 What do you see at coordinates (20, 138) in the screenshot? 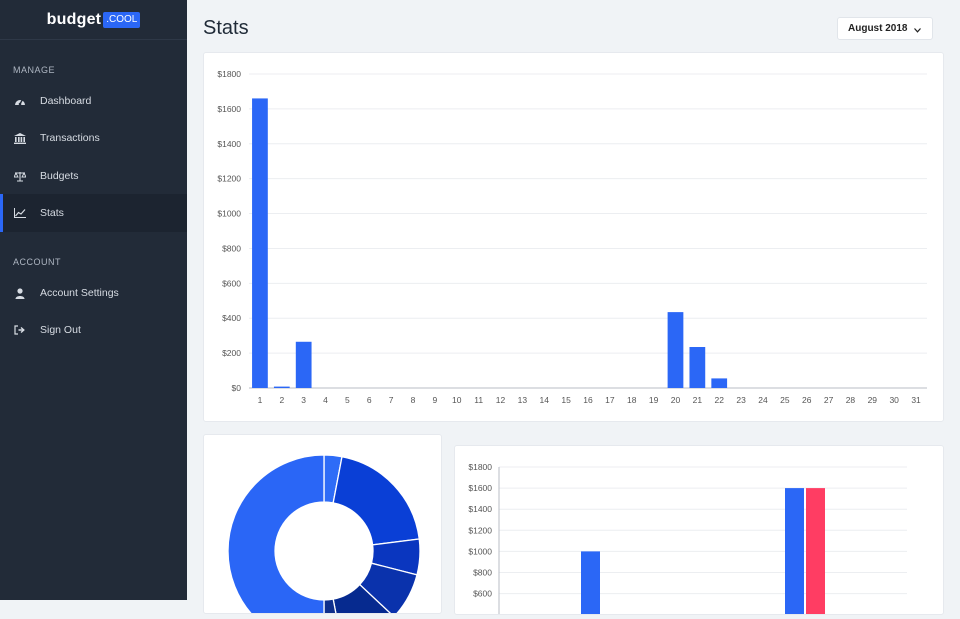
I see `bank-icon` at bounding box center [20, 138].